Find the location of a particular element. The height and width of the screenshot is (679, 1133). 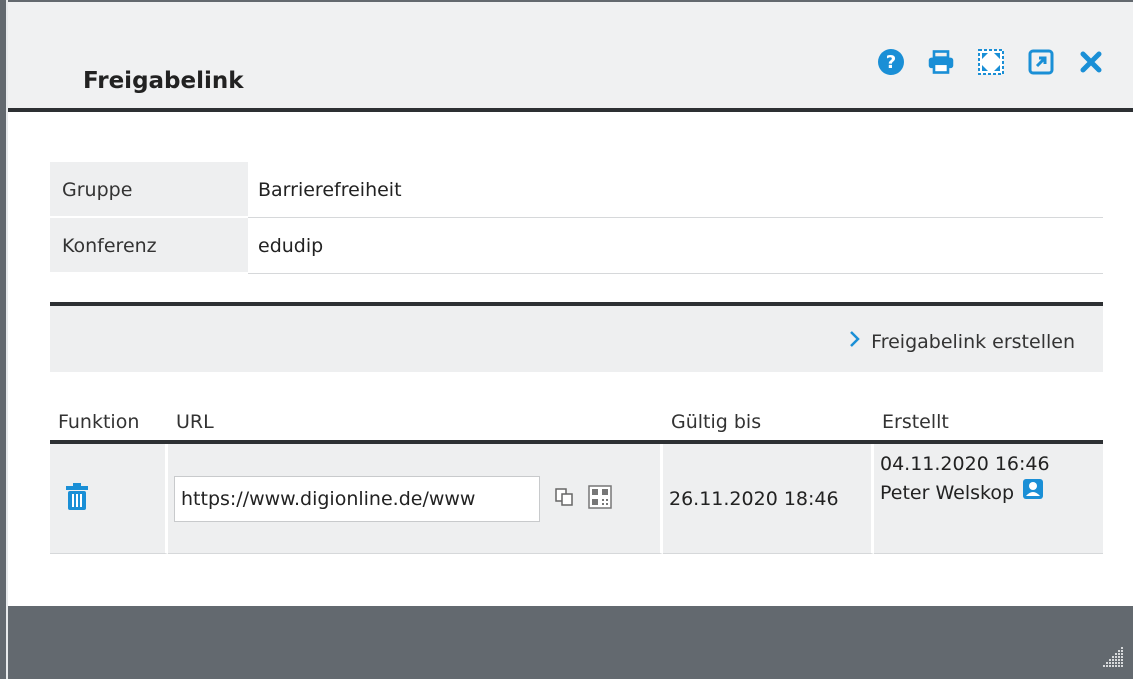

print-icon is located at coordinates (941, 62).